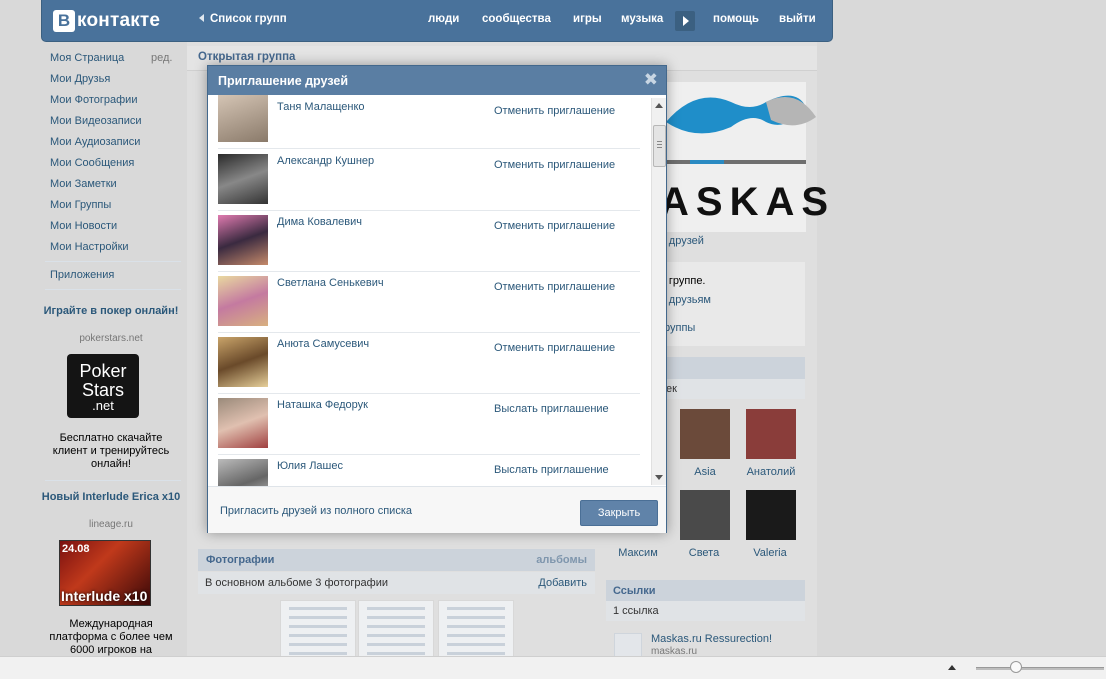 Image resolution: width=1106 pixels, height=679 pixels. What do you see at coordinates (80, 79) in the screenshot?
I see `menu-my-friends: Мои Друзья` at bounding box center [80, 79].